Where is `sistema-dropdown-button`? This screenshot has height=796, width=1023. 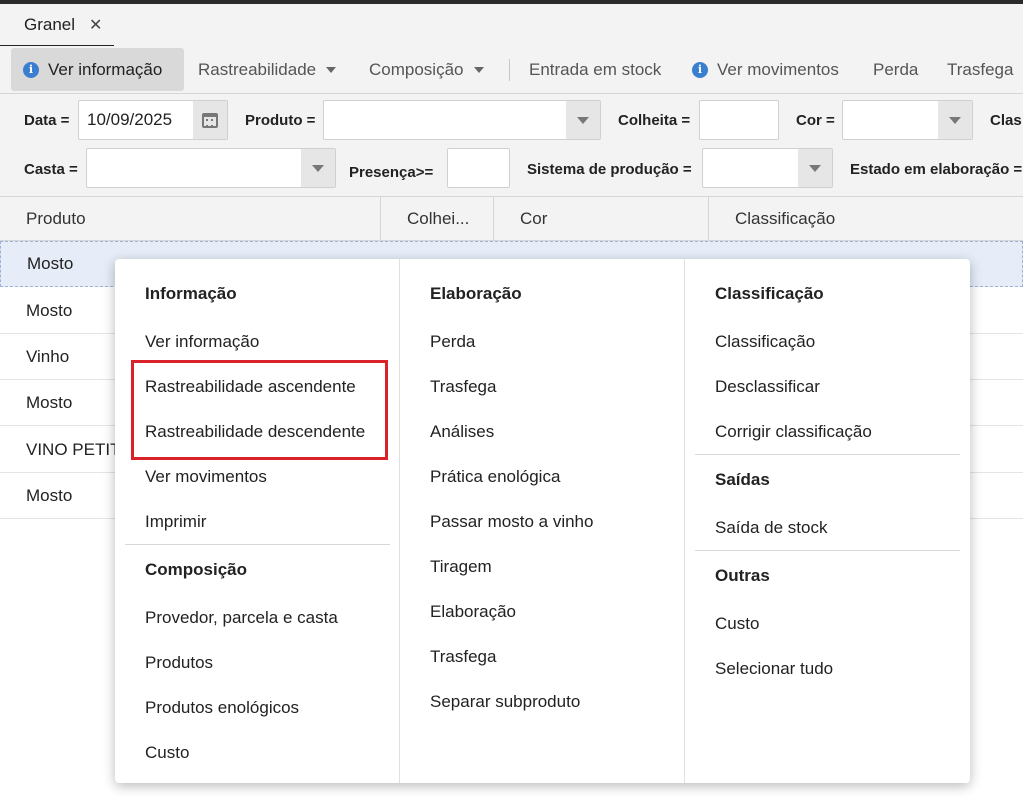 sistema-dropdown-button is located at coordinates (815, 168).